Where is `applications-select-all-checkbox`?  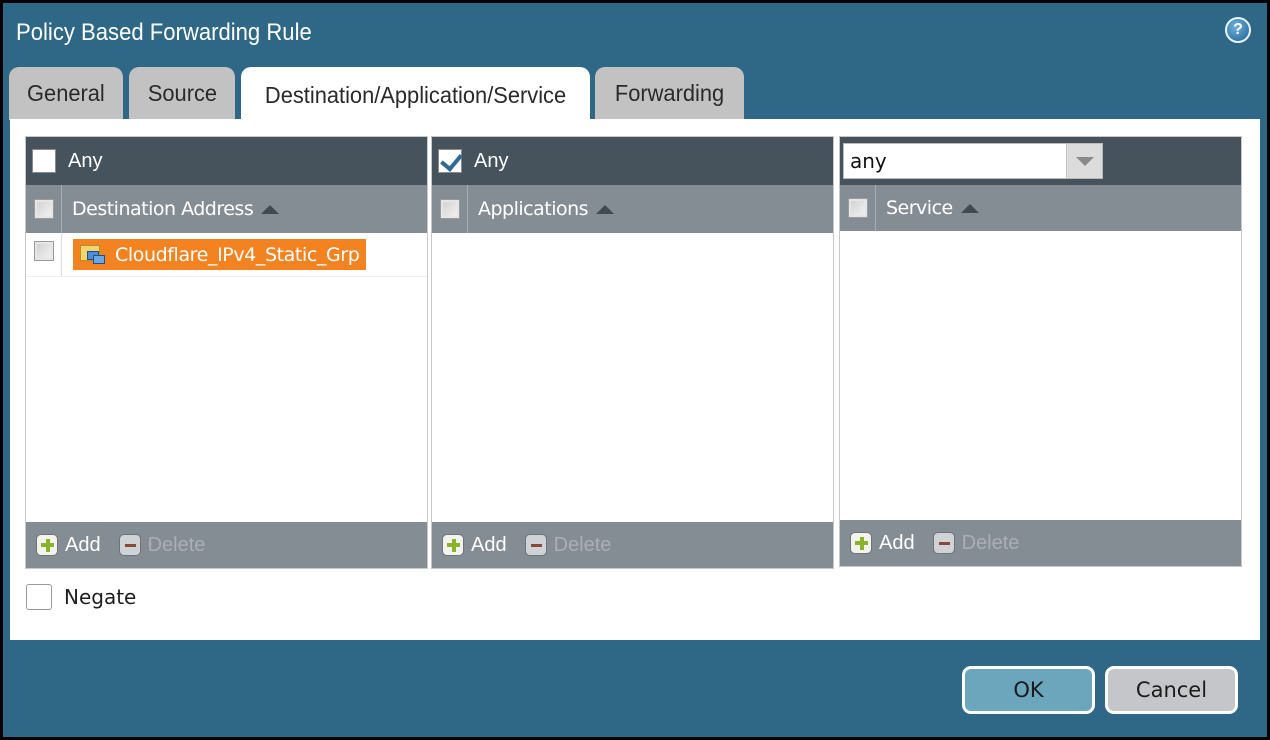
applications-select-all-checkbox is located at coordinates (449, 209).